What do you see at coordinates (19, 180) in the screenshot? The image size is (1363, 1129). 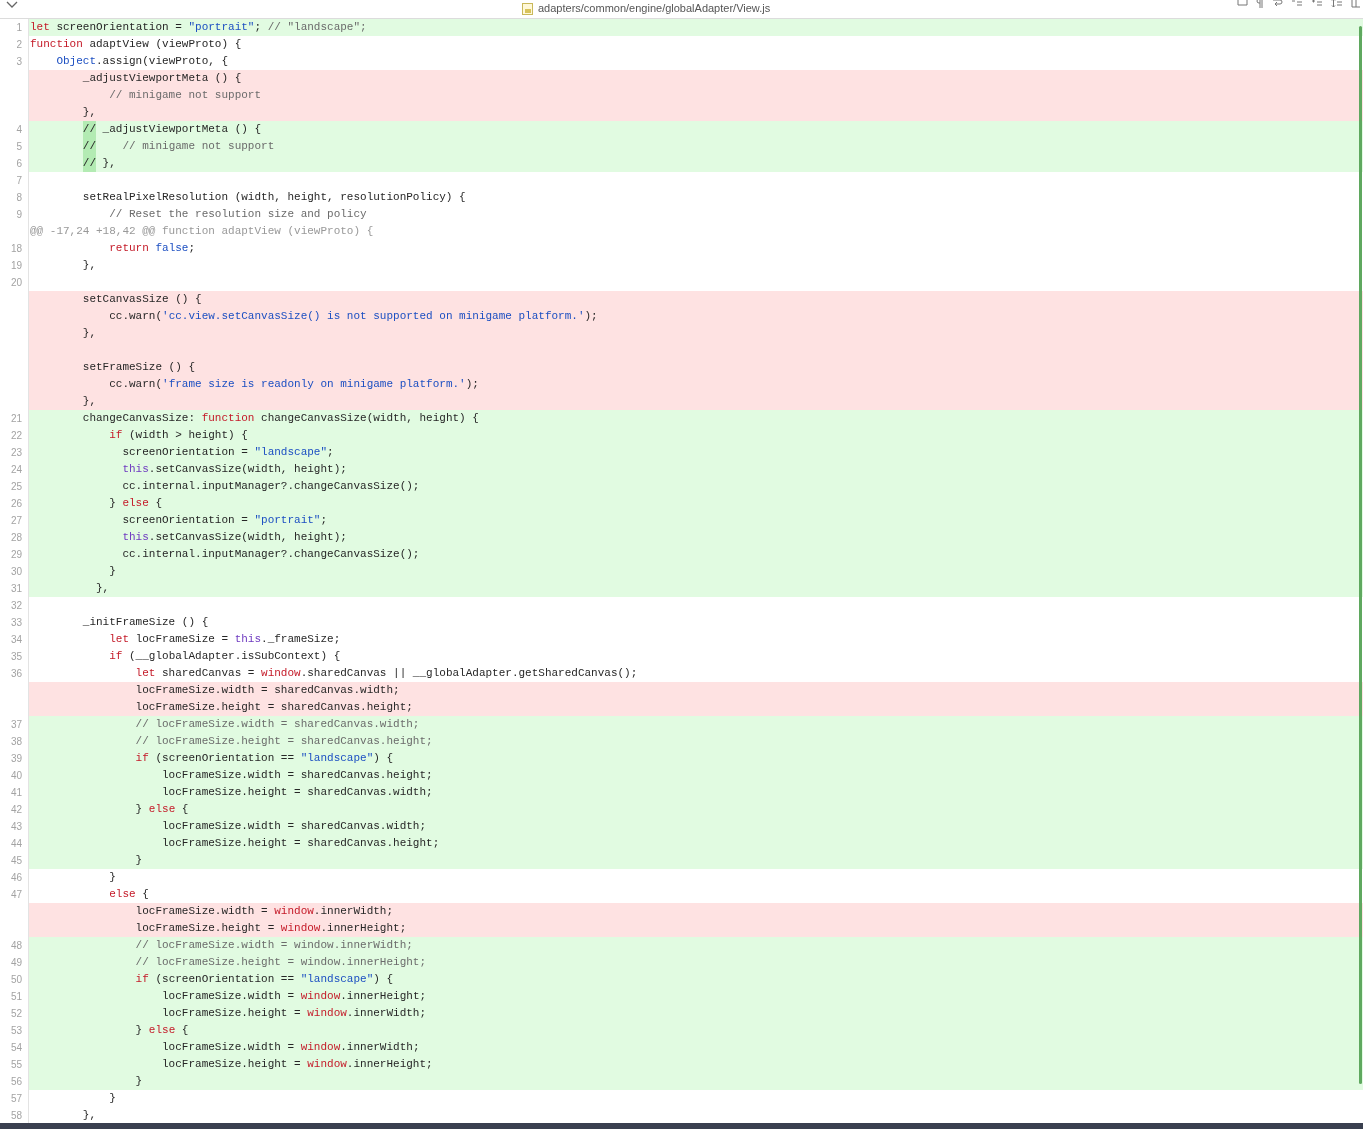 I see `line-number: 7` at bounding box center [19, 180].